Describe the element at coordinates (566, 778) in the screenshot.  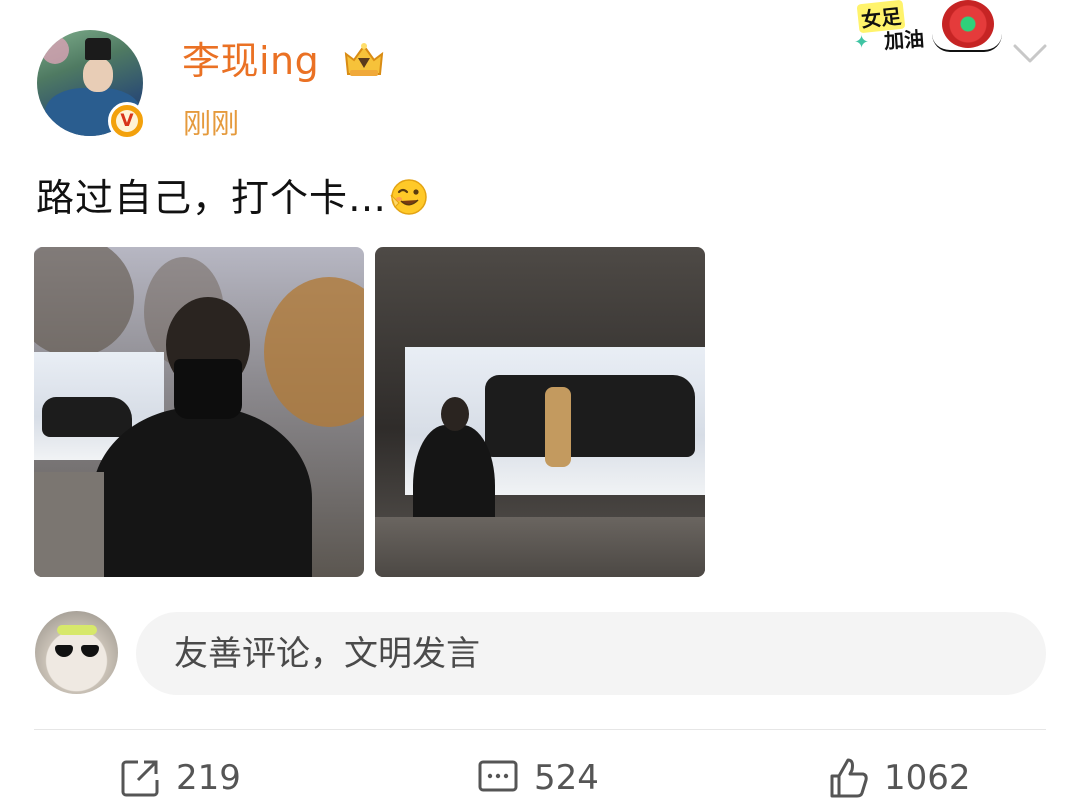
I see `comment-count: 524` at that location.